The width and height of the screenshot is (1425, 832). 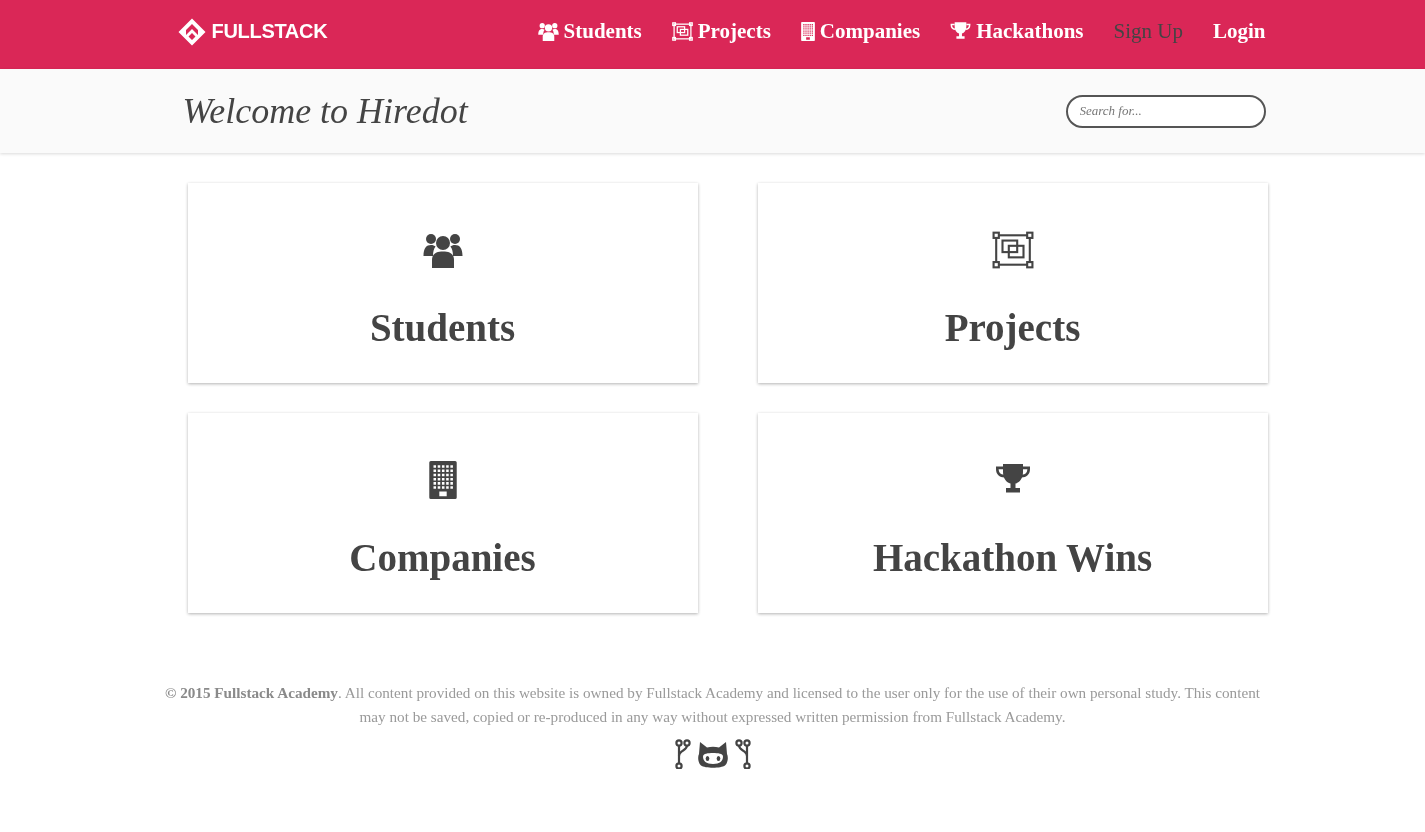 What do you see at coordinates (1012, 327) in the screenshot?
I see `card-title: Projects` at bounding box center [1012, 327].